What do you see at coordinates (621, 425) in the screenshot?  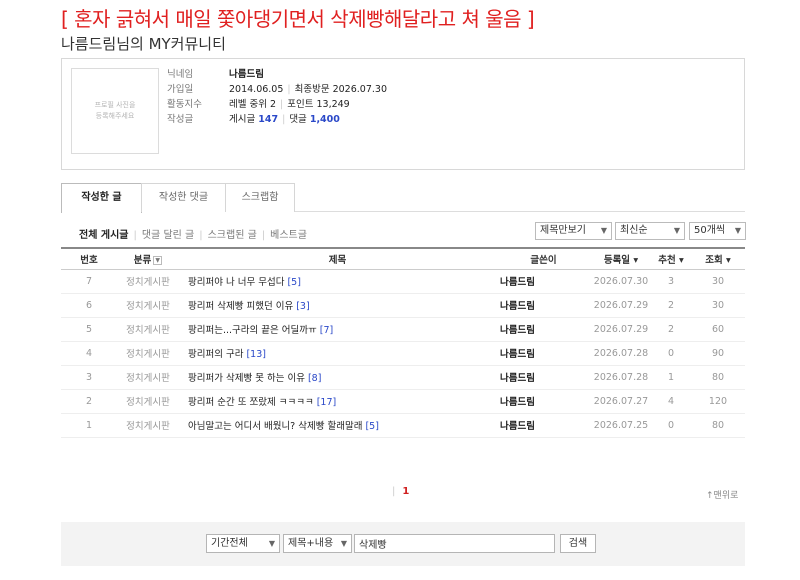 I see `row-date: 2026.07.25` at bounding box center [621, 425].